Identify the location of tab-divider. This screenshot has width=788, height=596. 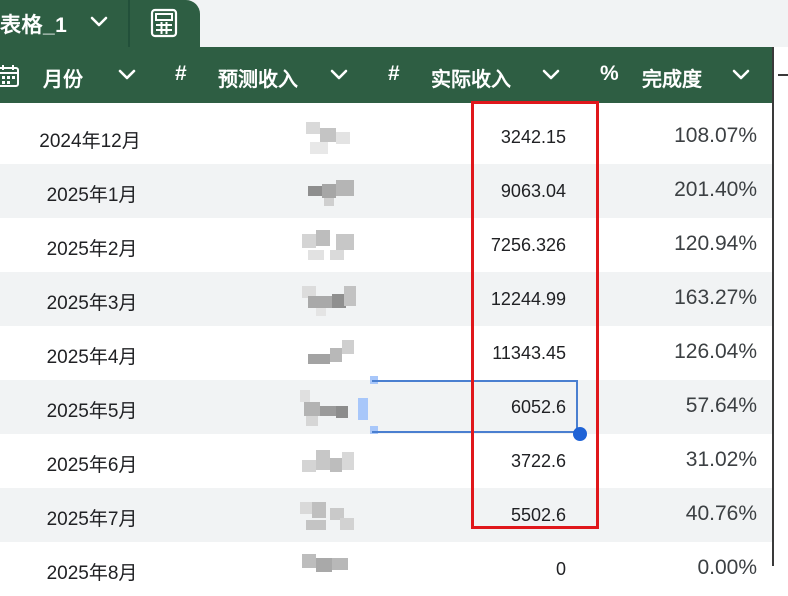
(129, 23).